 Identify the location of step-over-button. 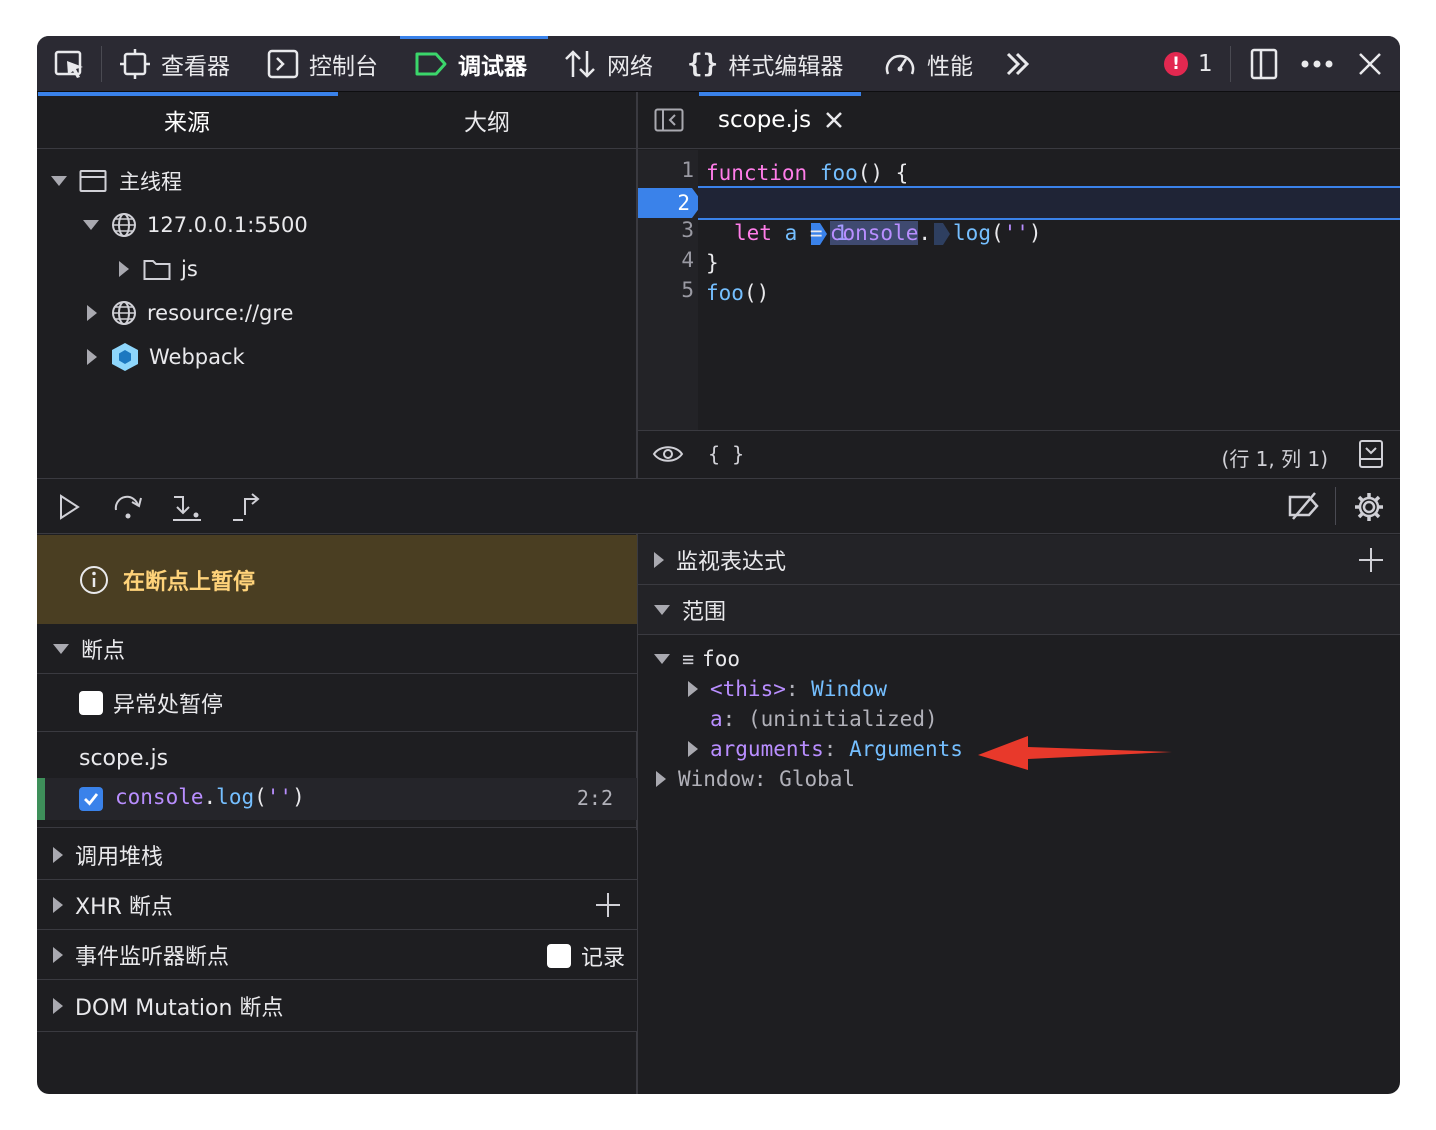
(128, 507).